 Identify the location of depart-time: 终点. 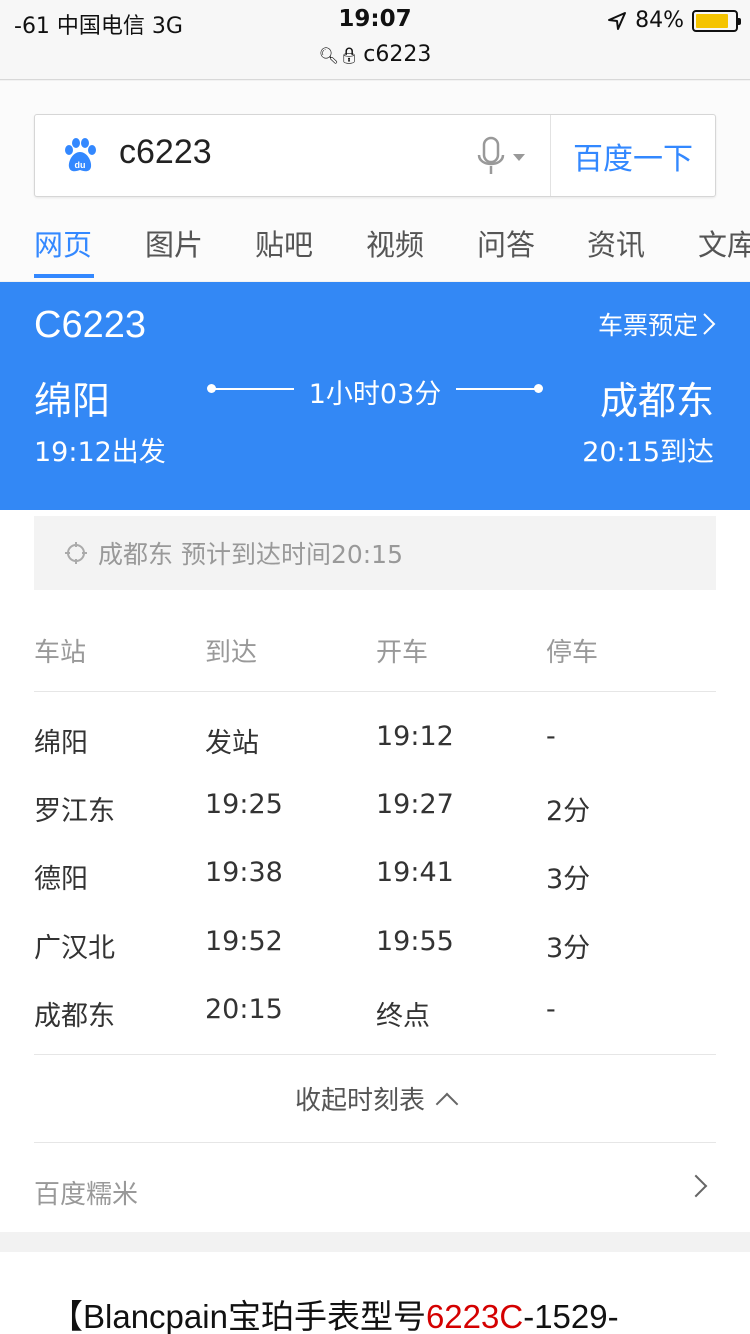
(403, 1016).